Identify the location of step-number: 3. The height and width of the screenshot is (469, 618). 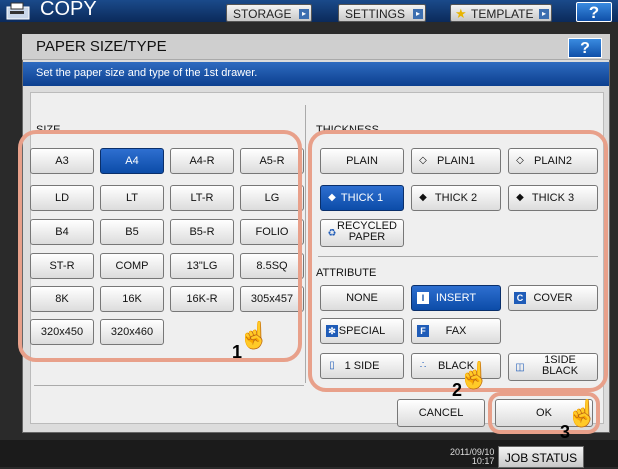
(565, 432).